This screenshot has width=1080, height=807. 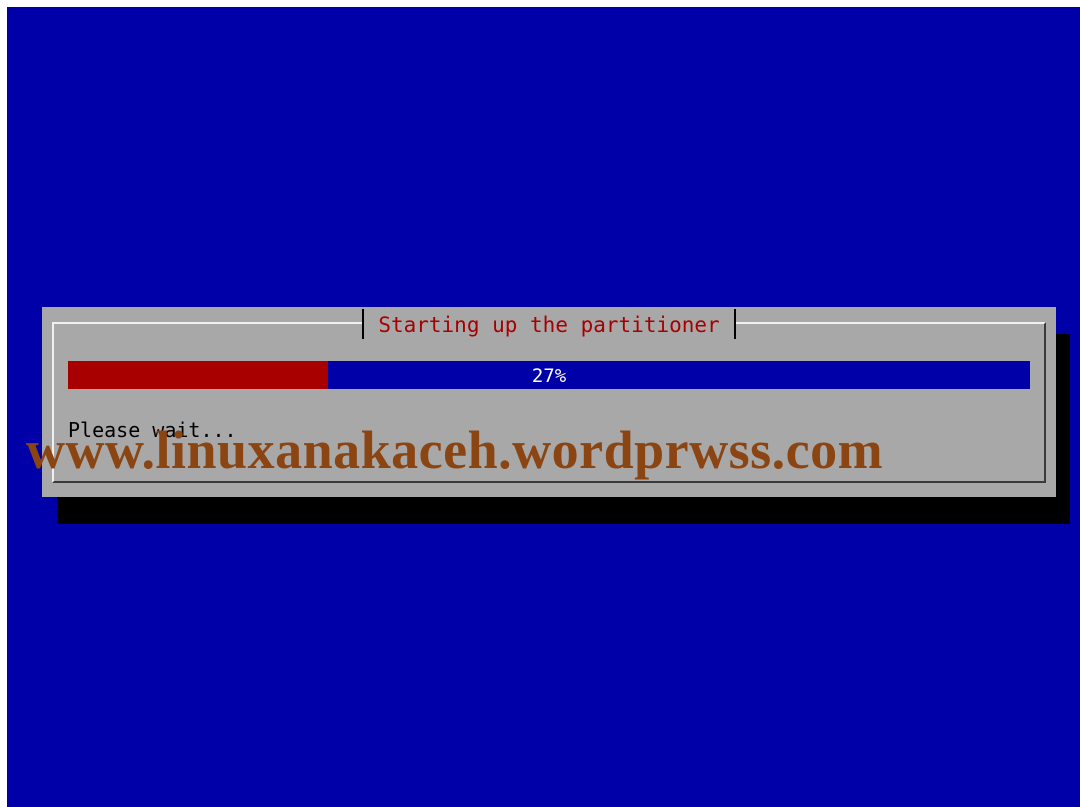 I want to click on progress-percent-label: 27%, so click(x=549, y=376).